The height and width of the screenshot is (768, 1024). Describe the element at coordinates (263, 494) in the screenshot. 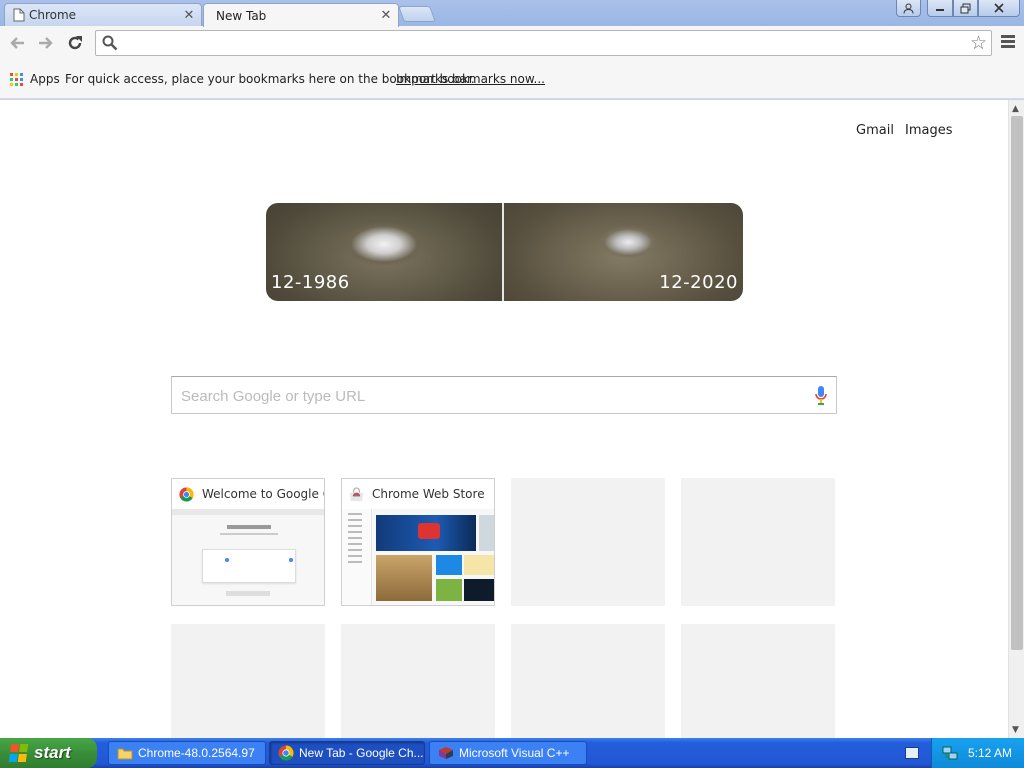

I see `tile-title: Welcome to Google Chrome` at that location.